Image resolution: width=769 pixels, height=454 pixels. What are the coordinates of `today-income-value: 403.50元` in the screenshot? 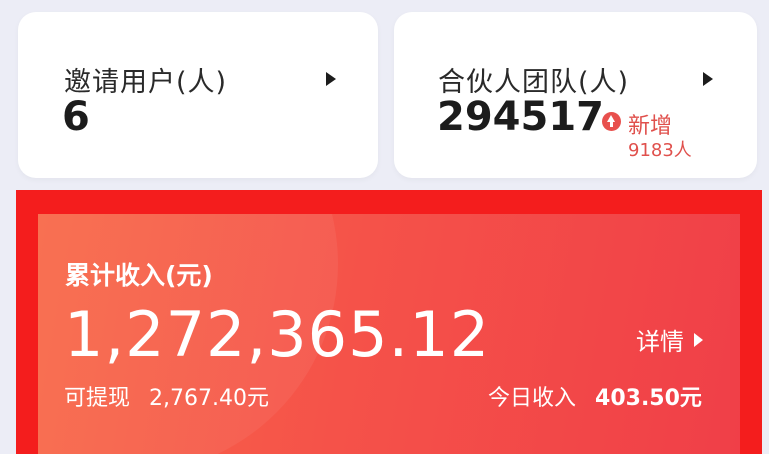 It's located at (648, 398).